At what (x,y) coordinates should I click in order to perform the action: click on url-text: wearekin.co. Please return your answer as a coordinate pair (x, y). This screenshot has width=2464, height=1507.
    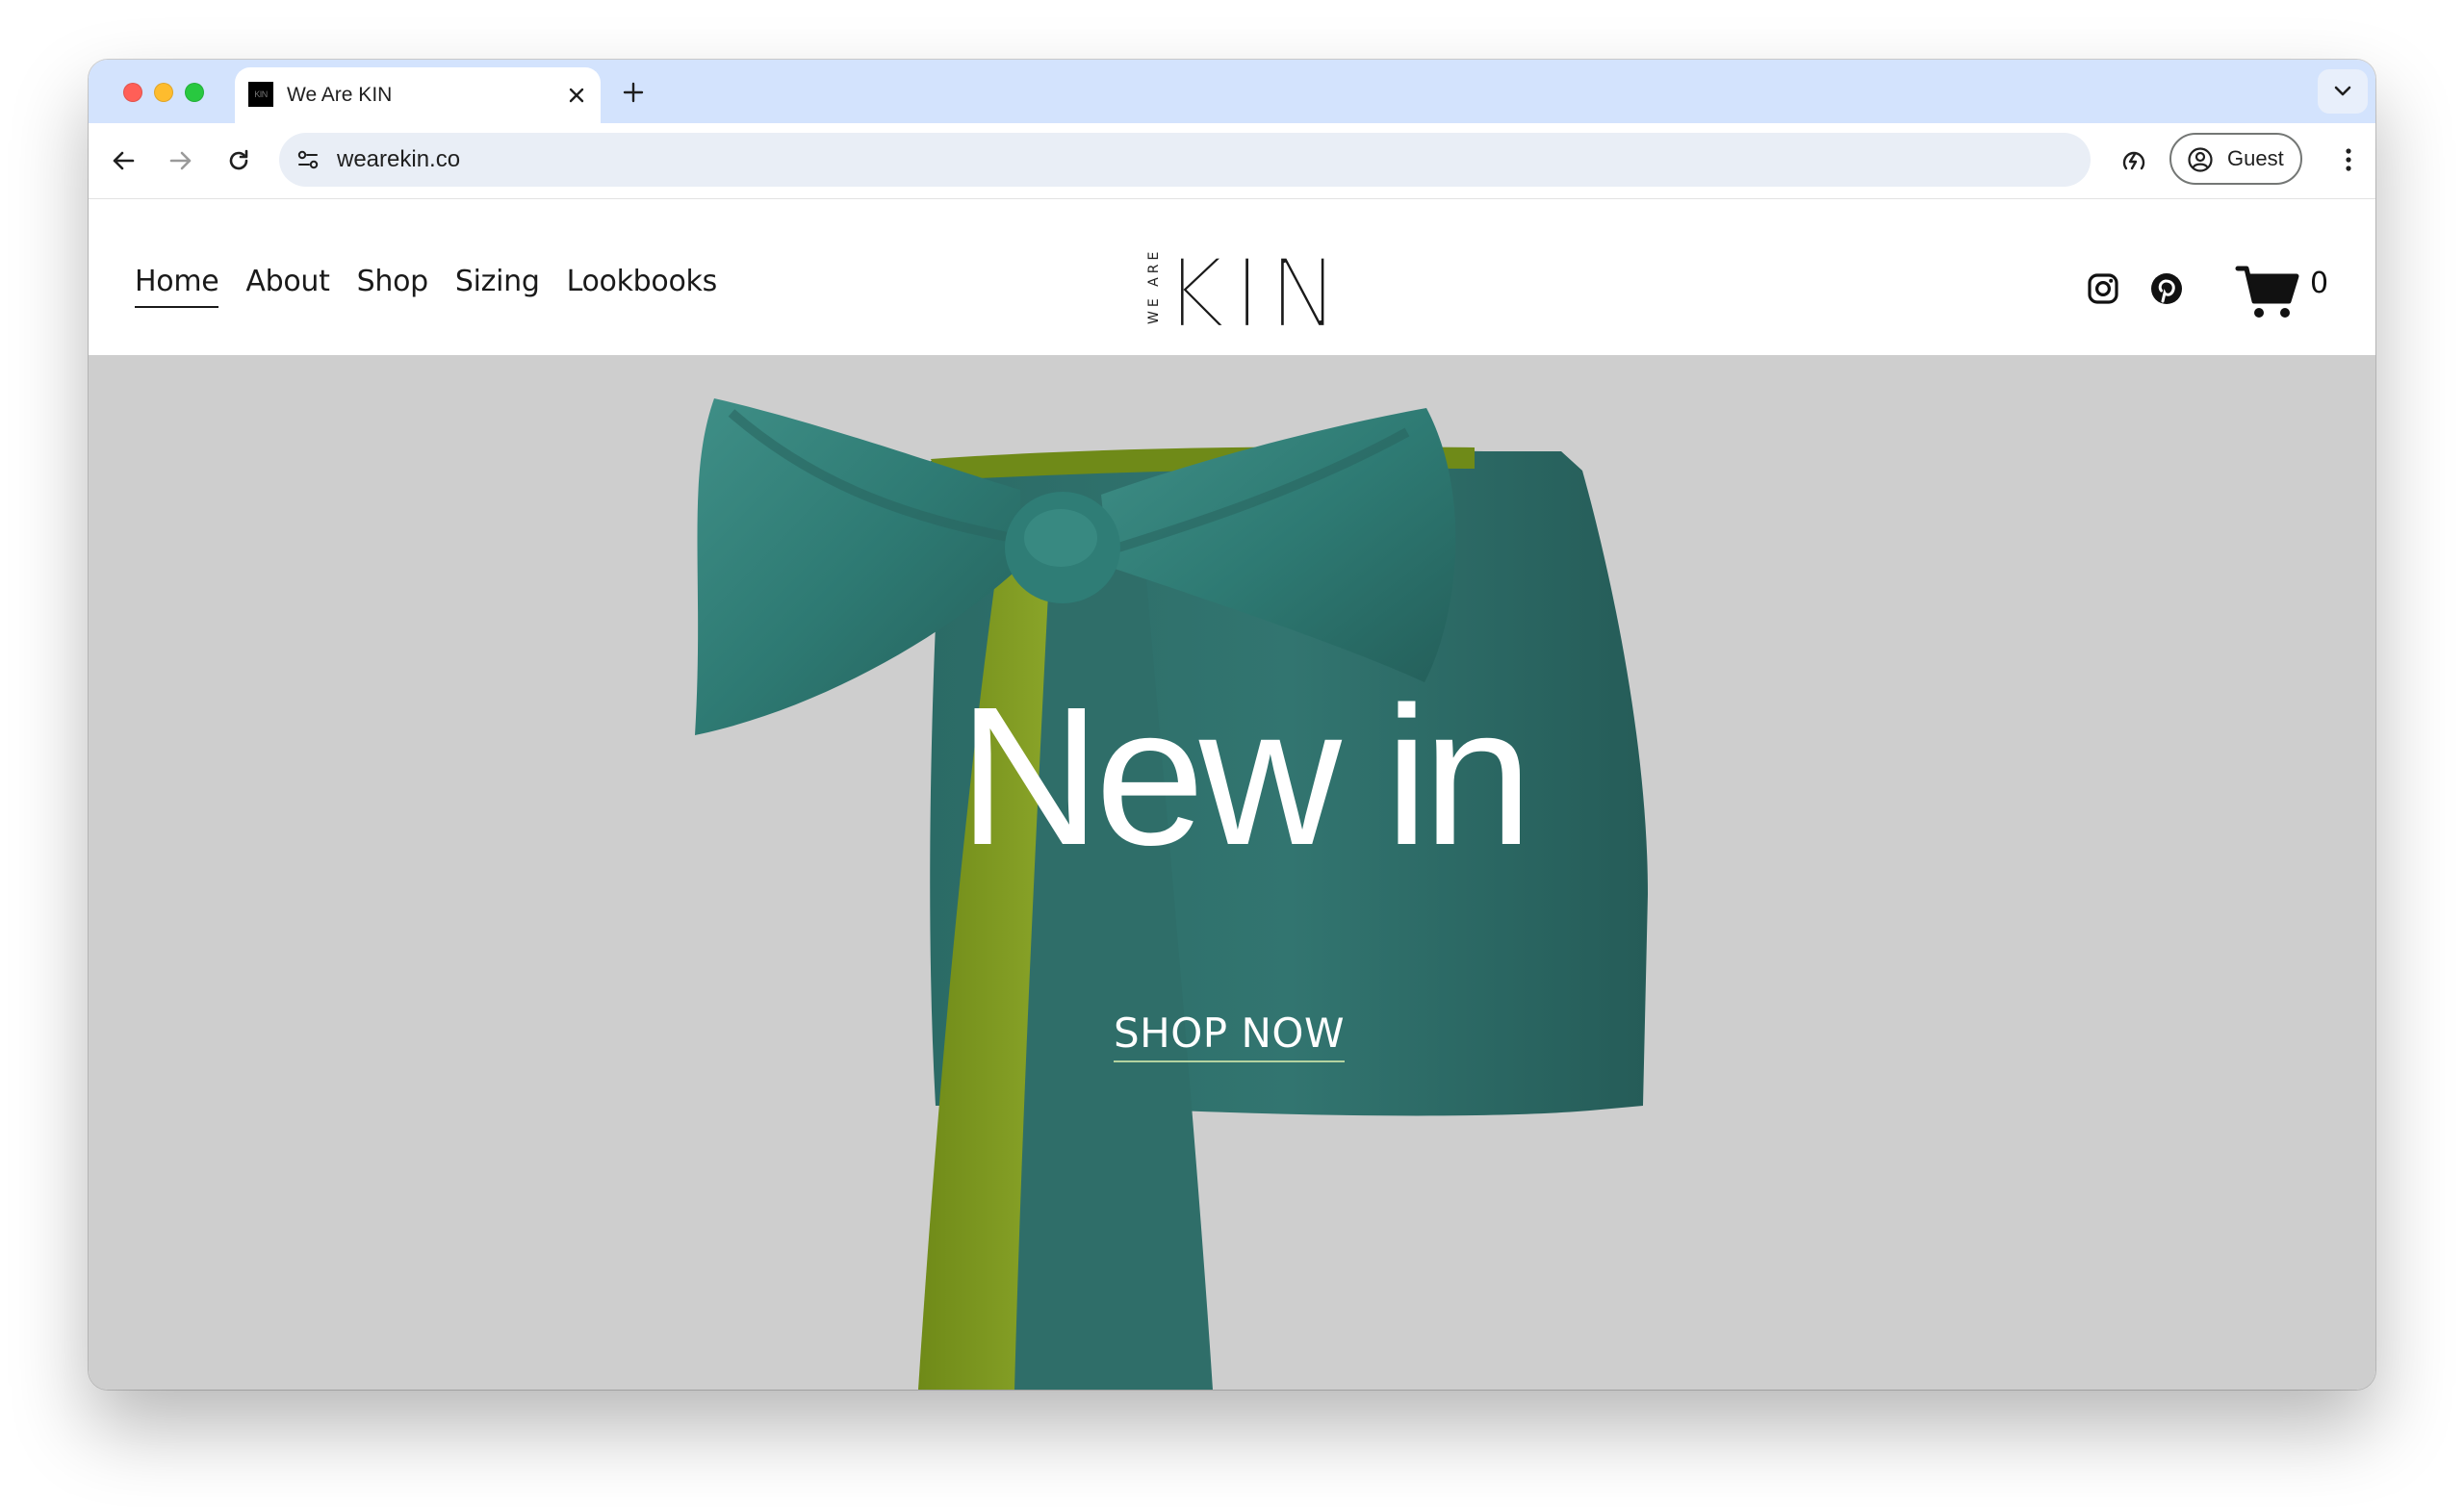
    Looking at the image, I should click on (399, 159).